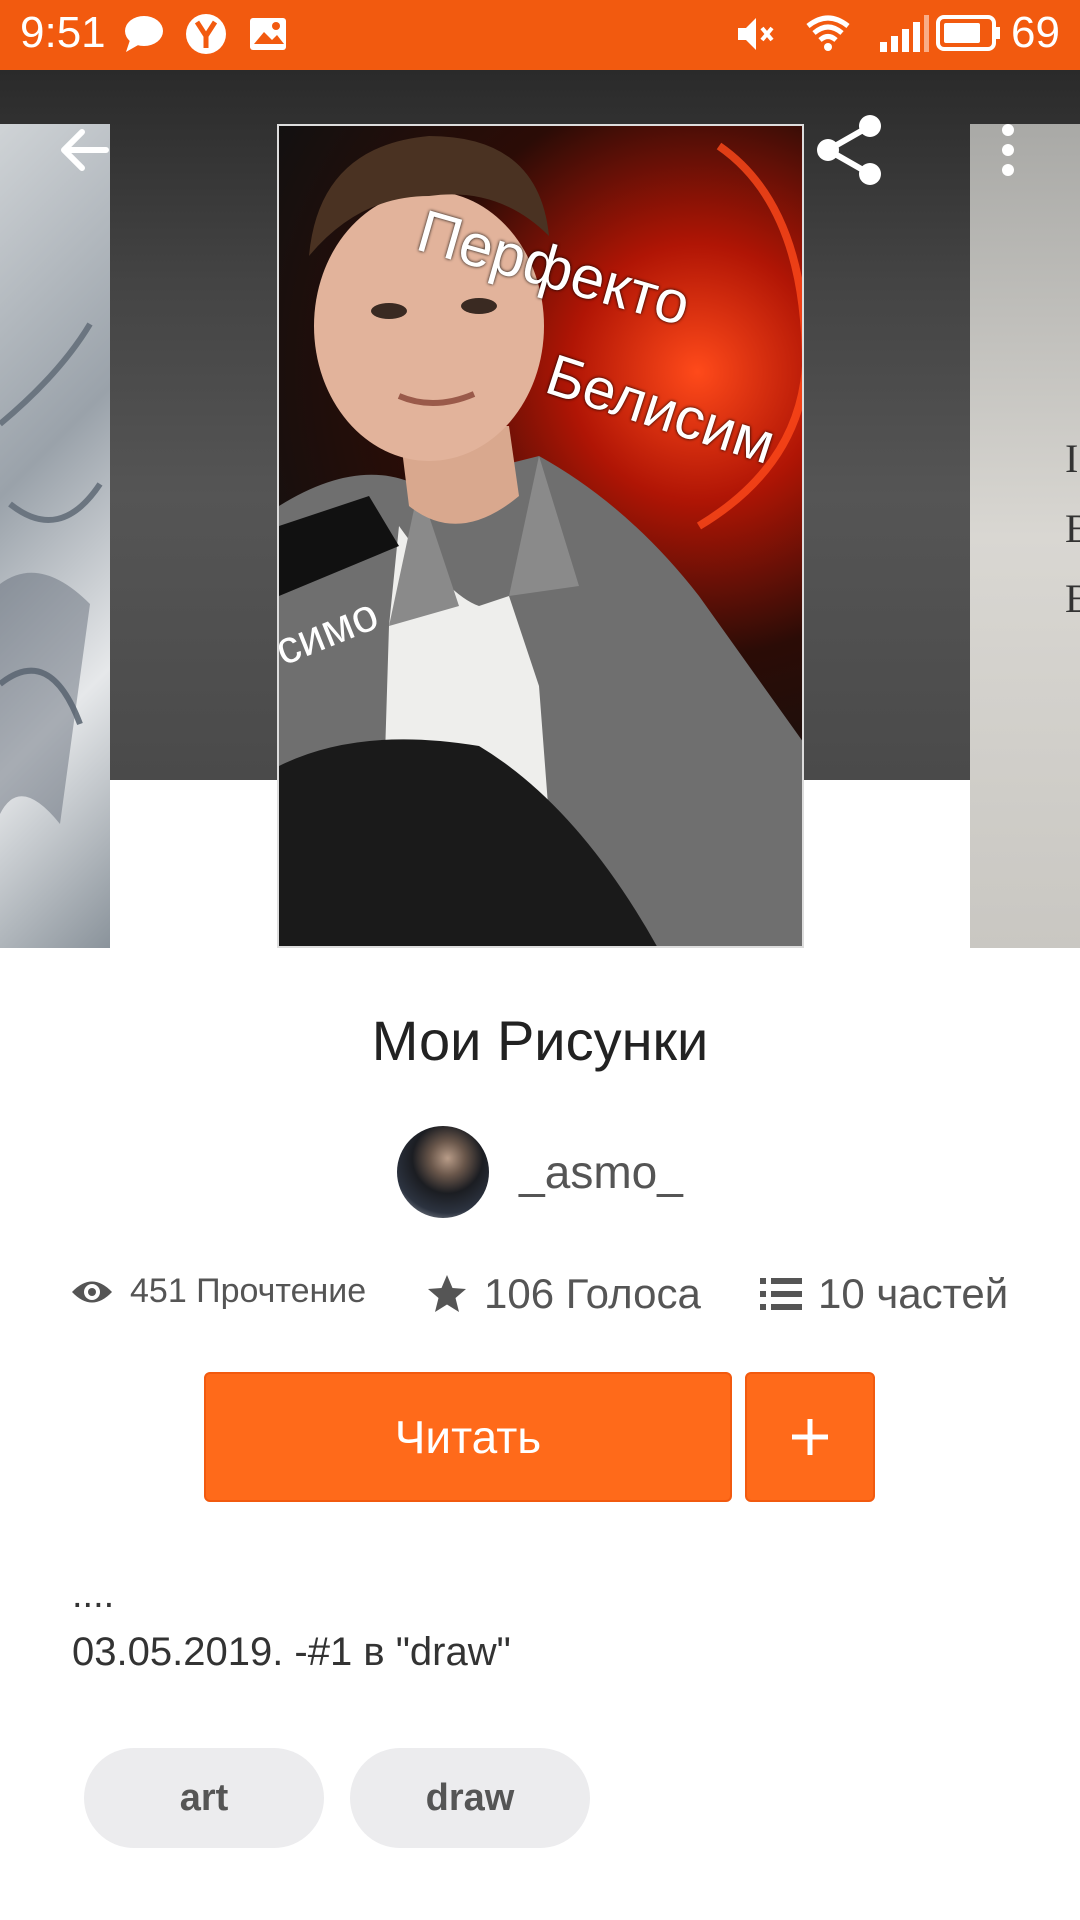 Image resolution: width=1080 pixels, height=1920 pixels. What do you see at coordinates (601, 1172) in the screenshot?
I see `author-name: _asmo_` at bounding box center [601, 1172].